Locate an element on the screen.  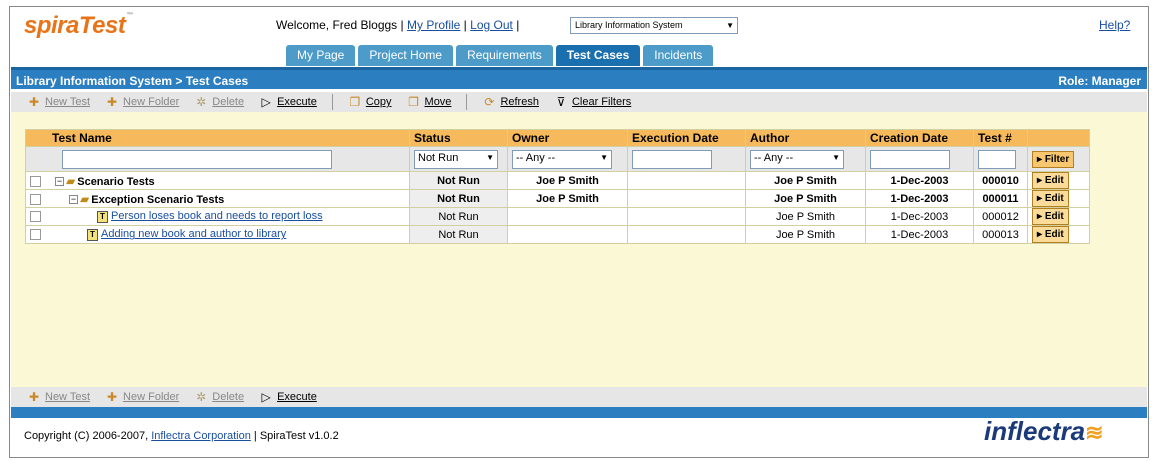
test-case-icon: T is located at coordinates (102, 216).